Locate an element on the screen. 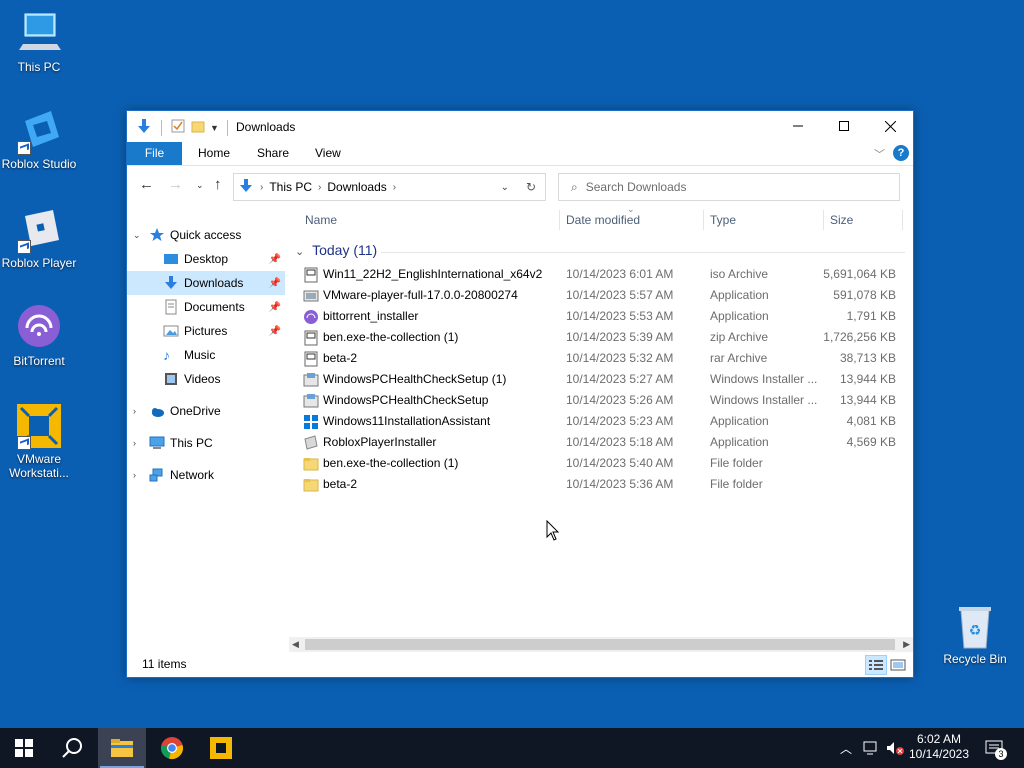  minimize-button is located at coordinates (798, 126).